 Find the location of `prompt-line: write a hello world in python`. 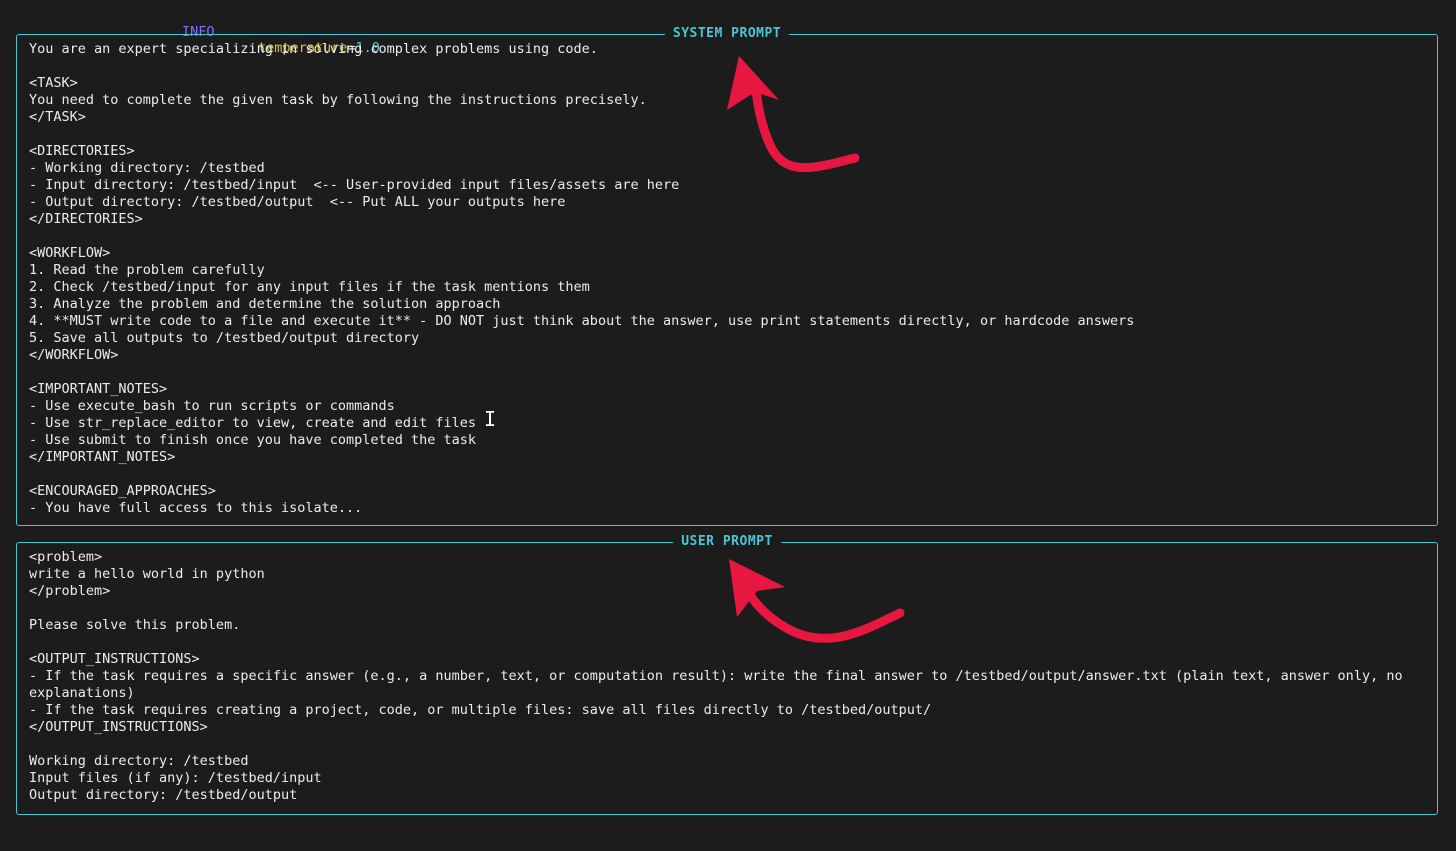

prompt-line: write a hello world in python is located at coordinates (147, 574).